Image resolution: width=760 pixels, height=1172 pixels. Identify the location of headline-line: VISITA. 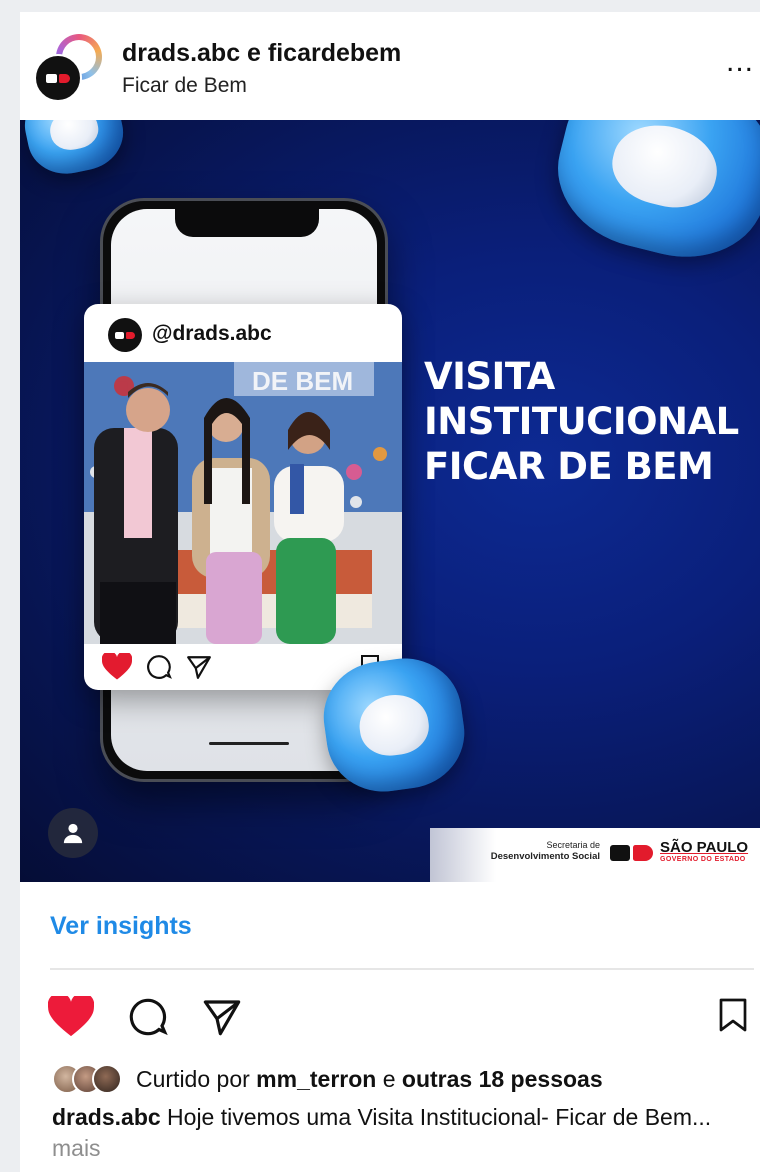
(489, 376).